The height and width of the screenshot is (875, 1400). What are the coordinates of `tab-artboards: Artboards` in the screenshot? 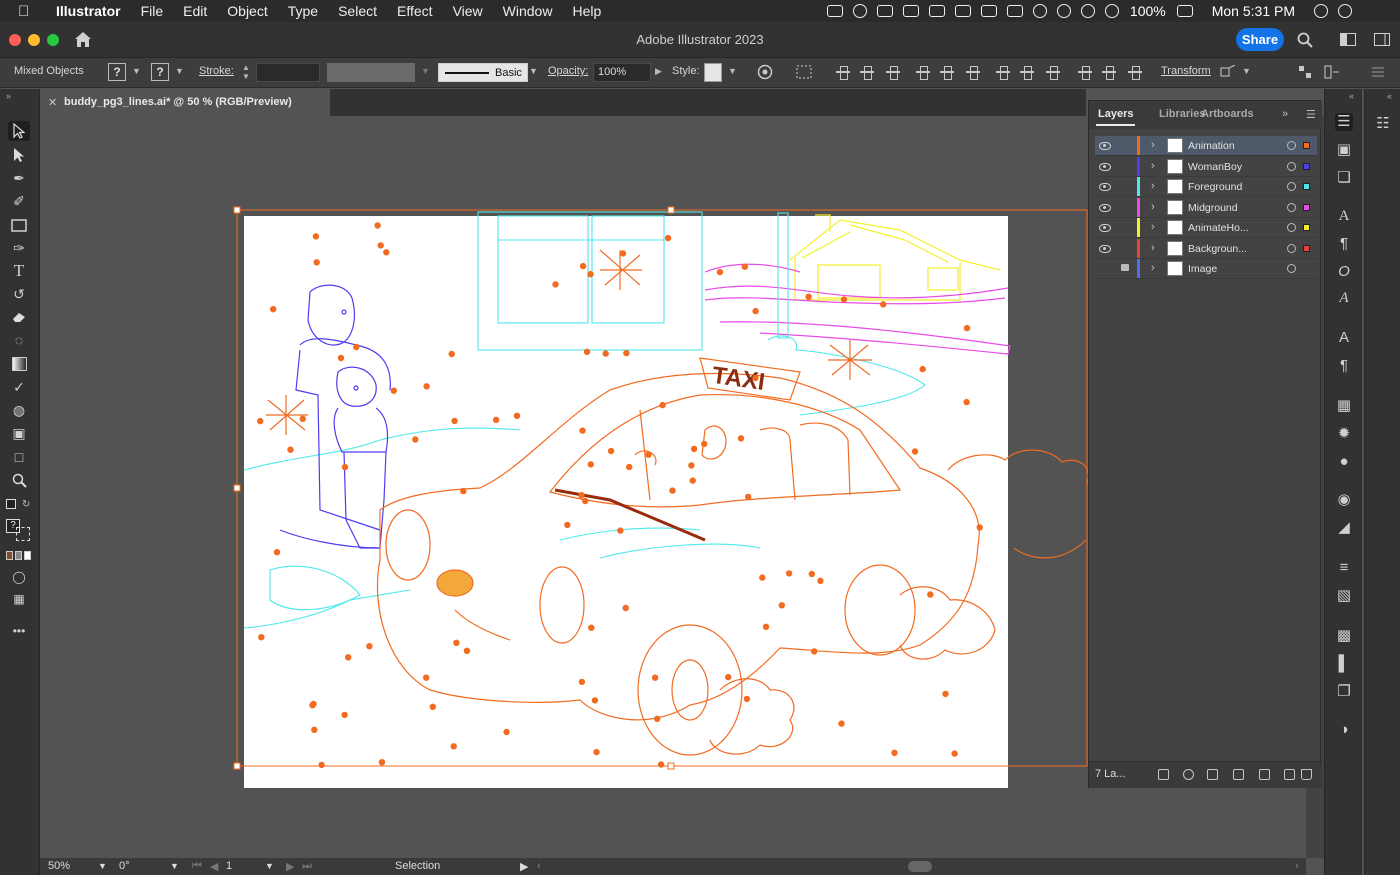 It's located at (1227, 114).